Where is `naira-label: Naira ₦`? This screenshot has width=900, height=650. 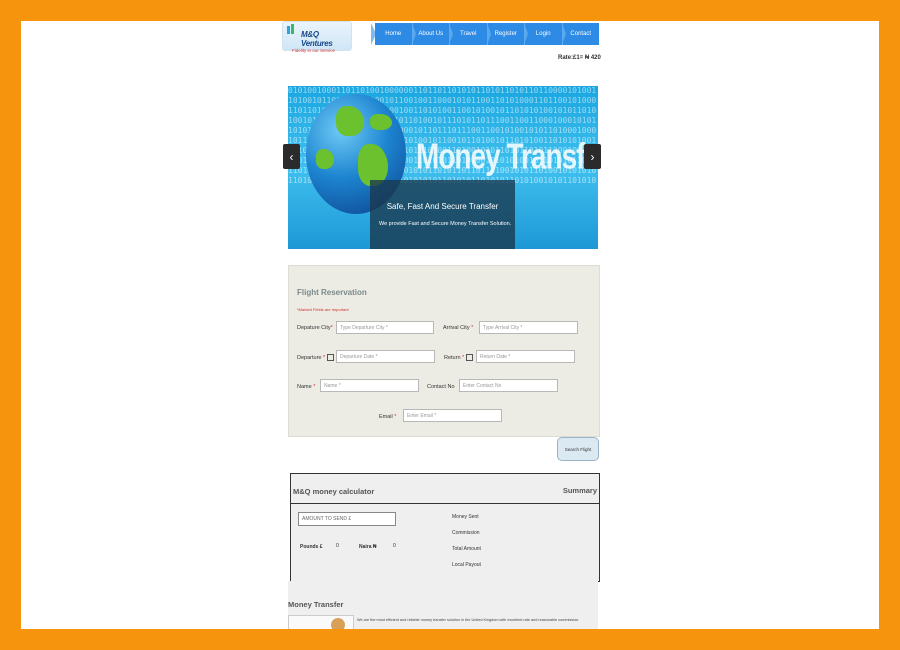 naira-label: Naira ₦ is located at coordinates (368, 547).